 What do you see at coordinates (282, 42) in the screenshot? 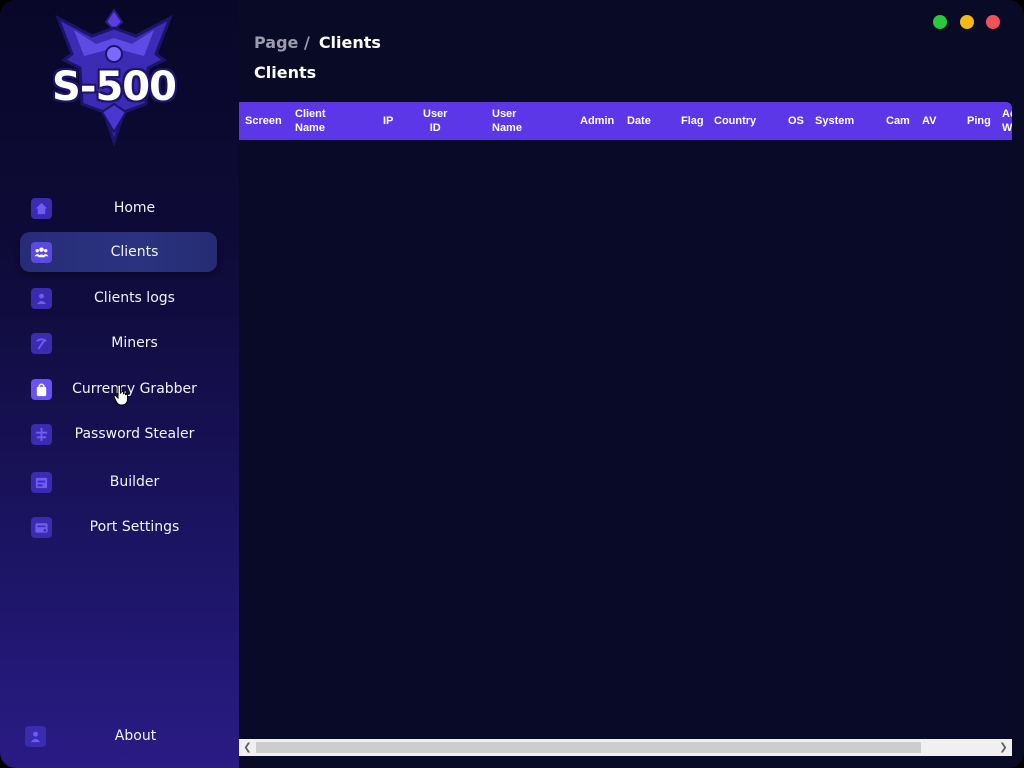
I see `breadcrumb-root: Page /` at bounding box center [282, 42].